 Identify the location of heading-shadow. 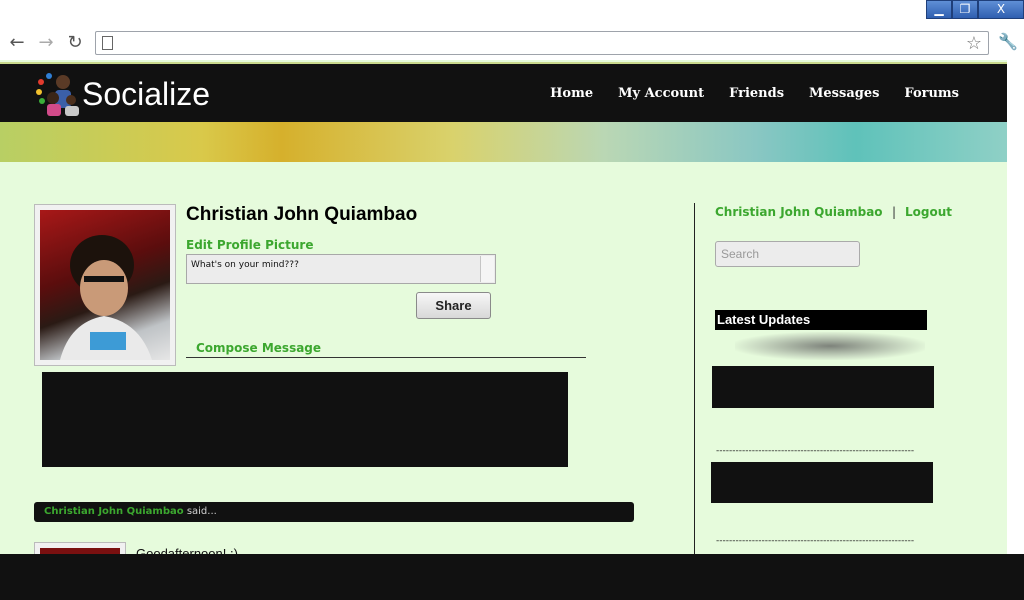
(830, 346).